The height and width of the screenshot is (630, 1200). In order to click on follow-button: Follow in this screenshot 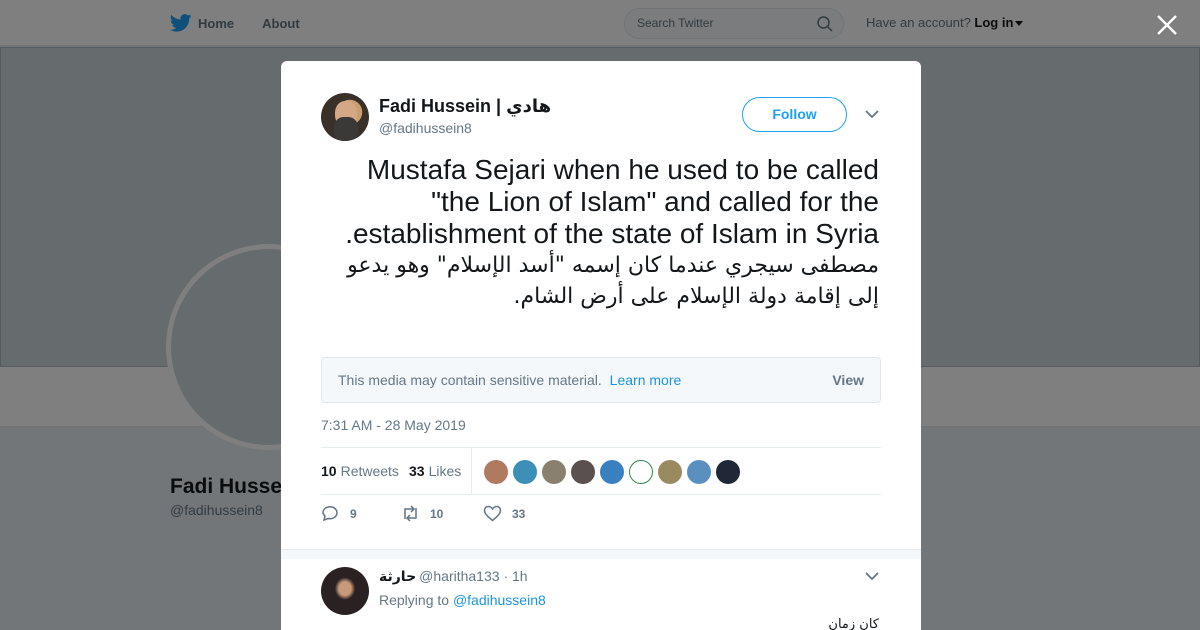, I will do `click(794, 114)`.